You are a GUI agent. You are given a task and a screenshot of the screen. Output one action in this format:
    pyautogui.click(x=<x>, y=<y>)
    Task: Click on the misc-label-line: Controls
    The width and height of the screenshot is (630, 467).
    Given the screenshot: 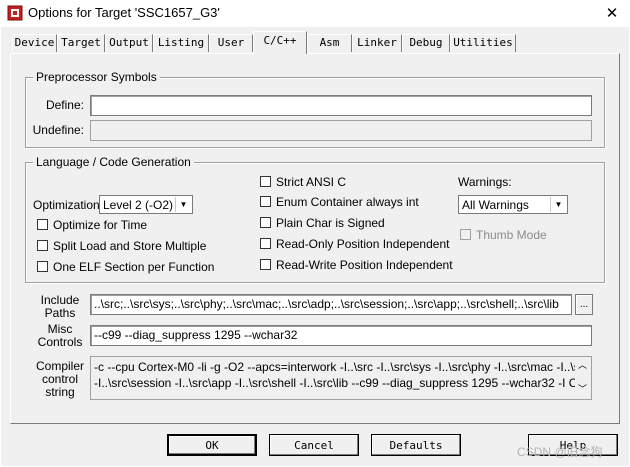 What is the action you would take?
    pyautogui.click(x=60, y=342)
    